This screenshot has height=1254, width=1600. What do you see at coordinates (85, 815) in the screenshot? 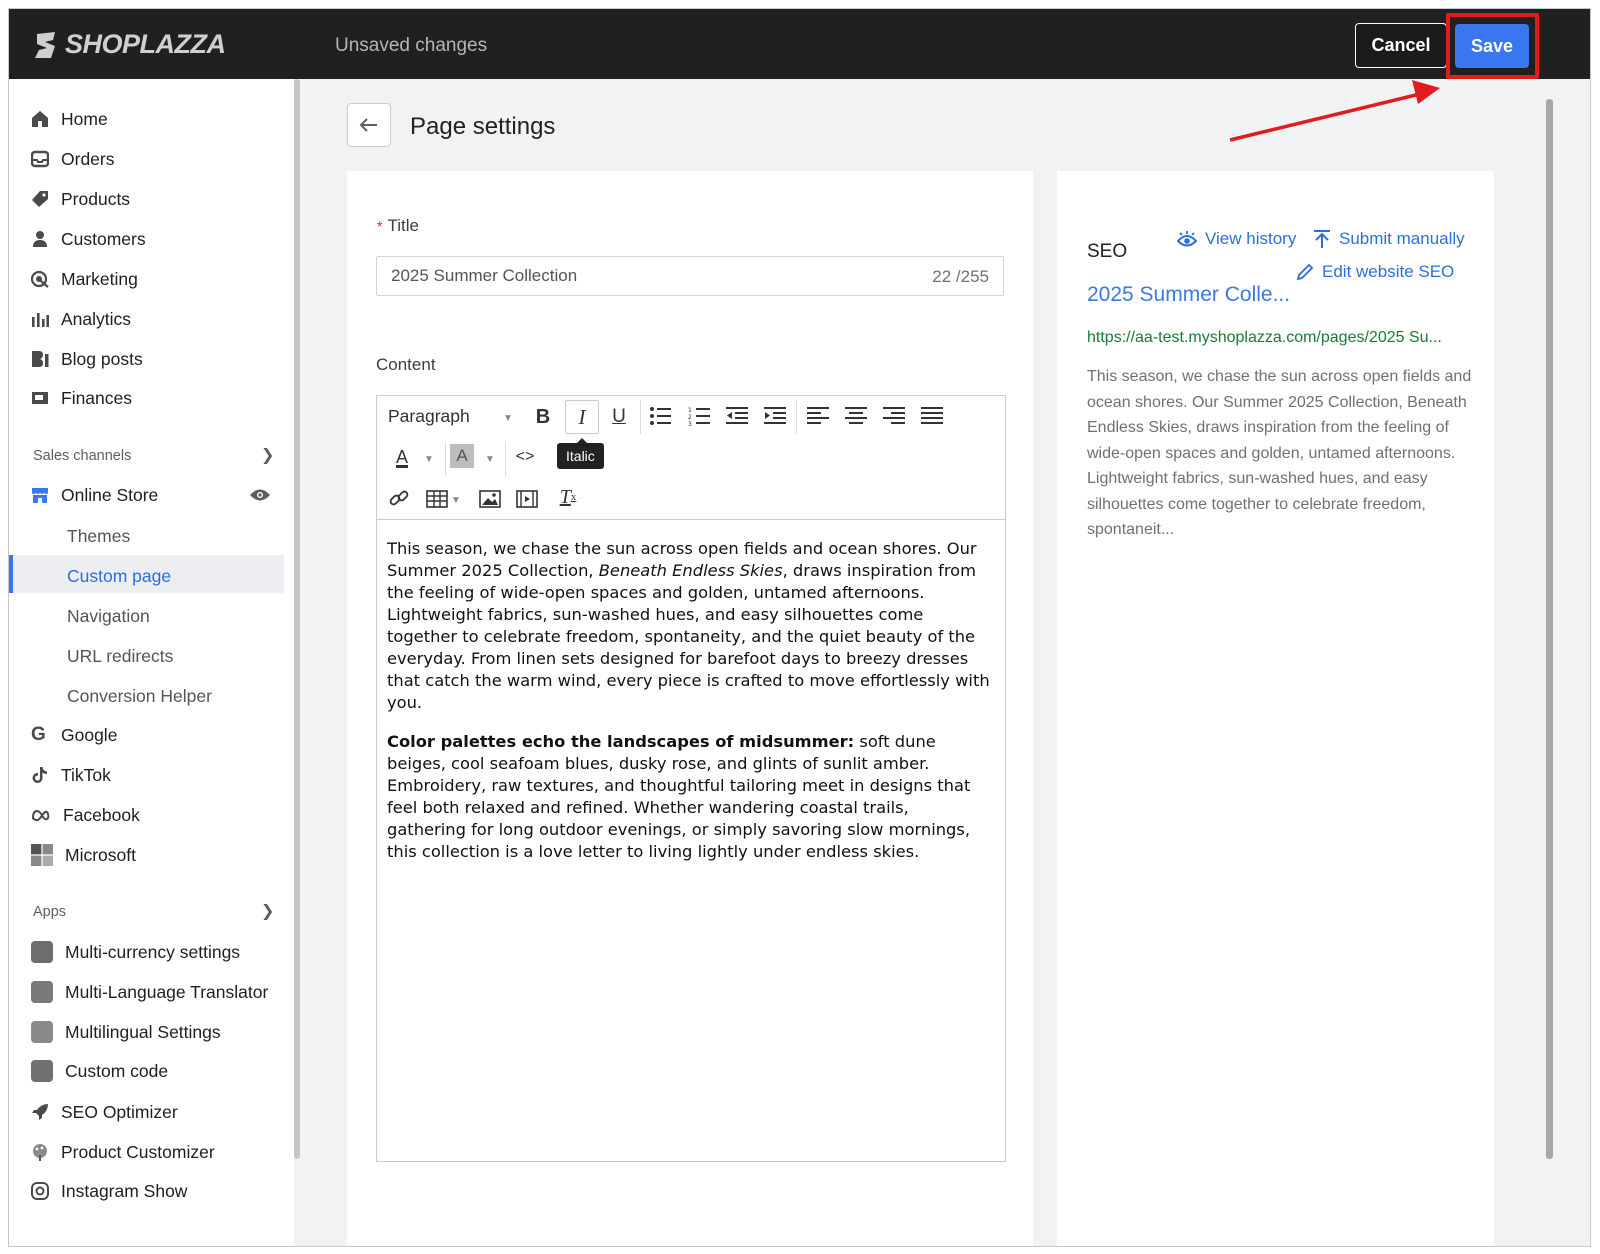
I see `sidebar-item-facebook: Facebook` at bounding box center [85, 815].